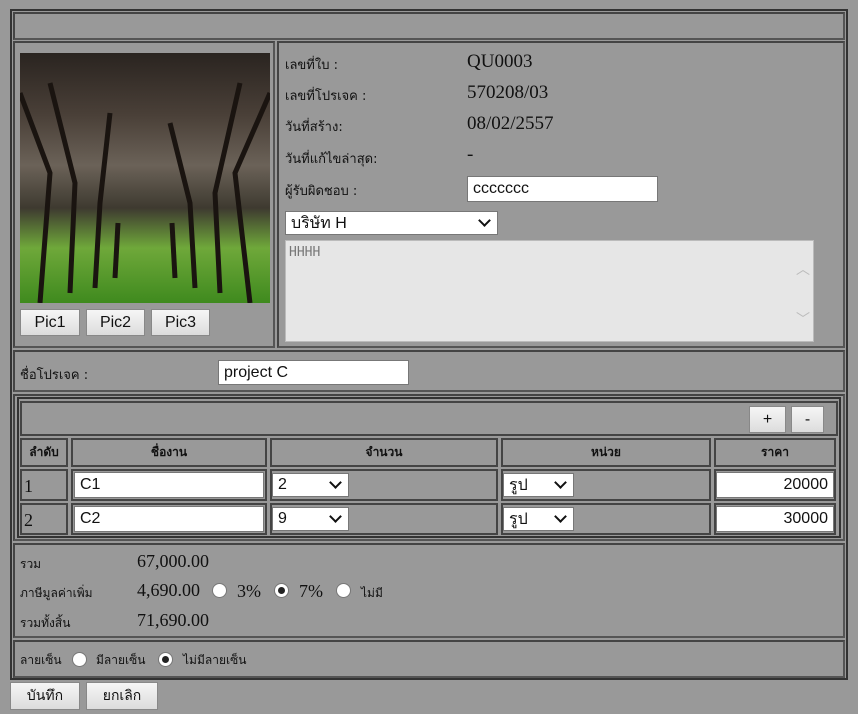 Image resolution: width=858 pixels, height=714 pixels. What do you see at coordinates (281, 590) in the screenshot?
I see `vat-7-radio` at bounding box center [281, 590].